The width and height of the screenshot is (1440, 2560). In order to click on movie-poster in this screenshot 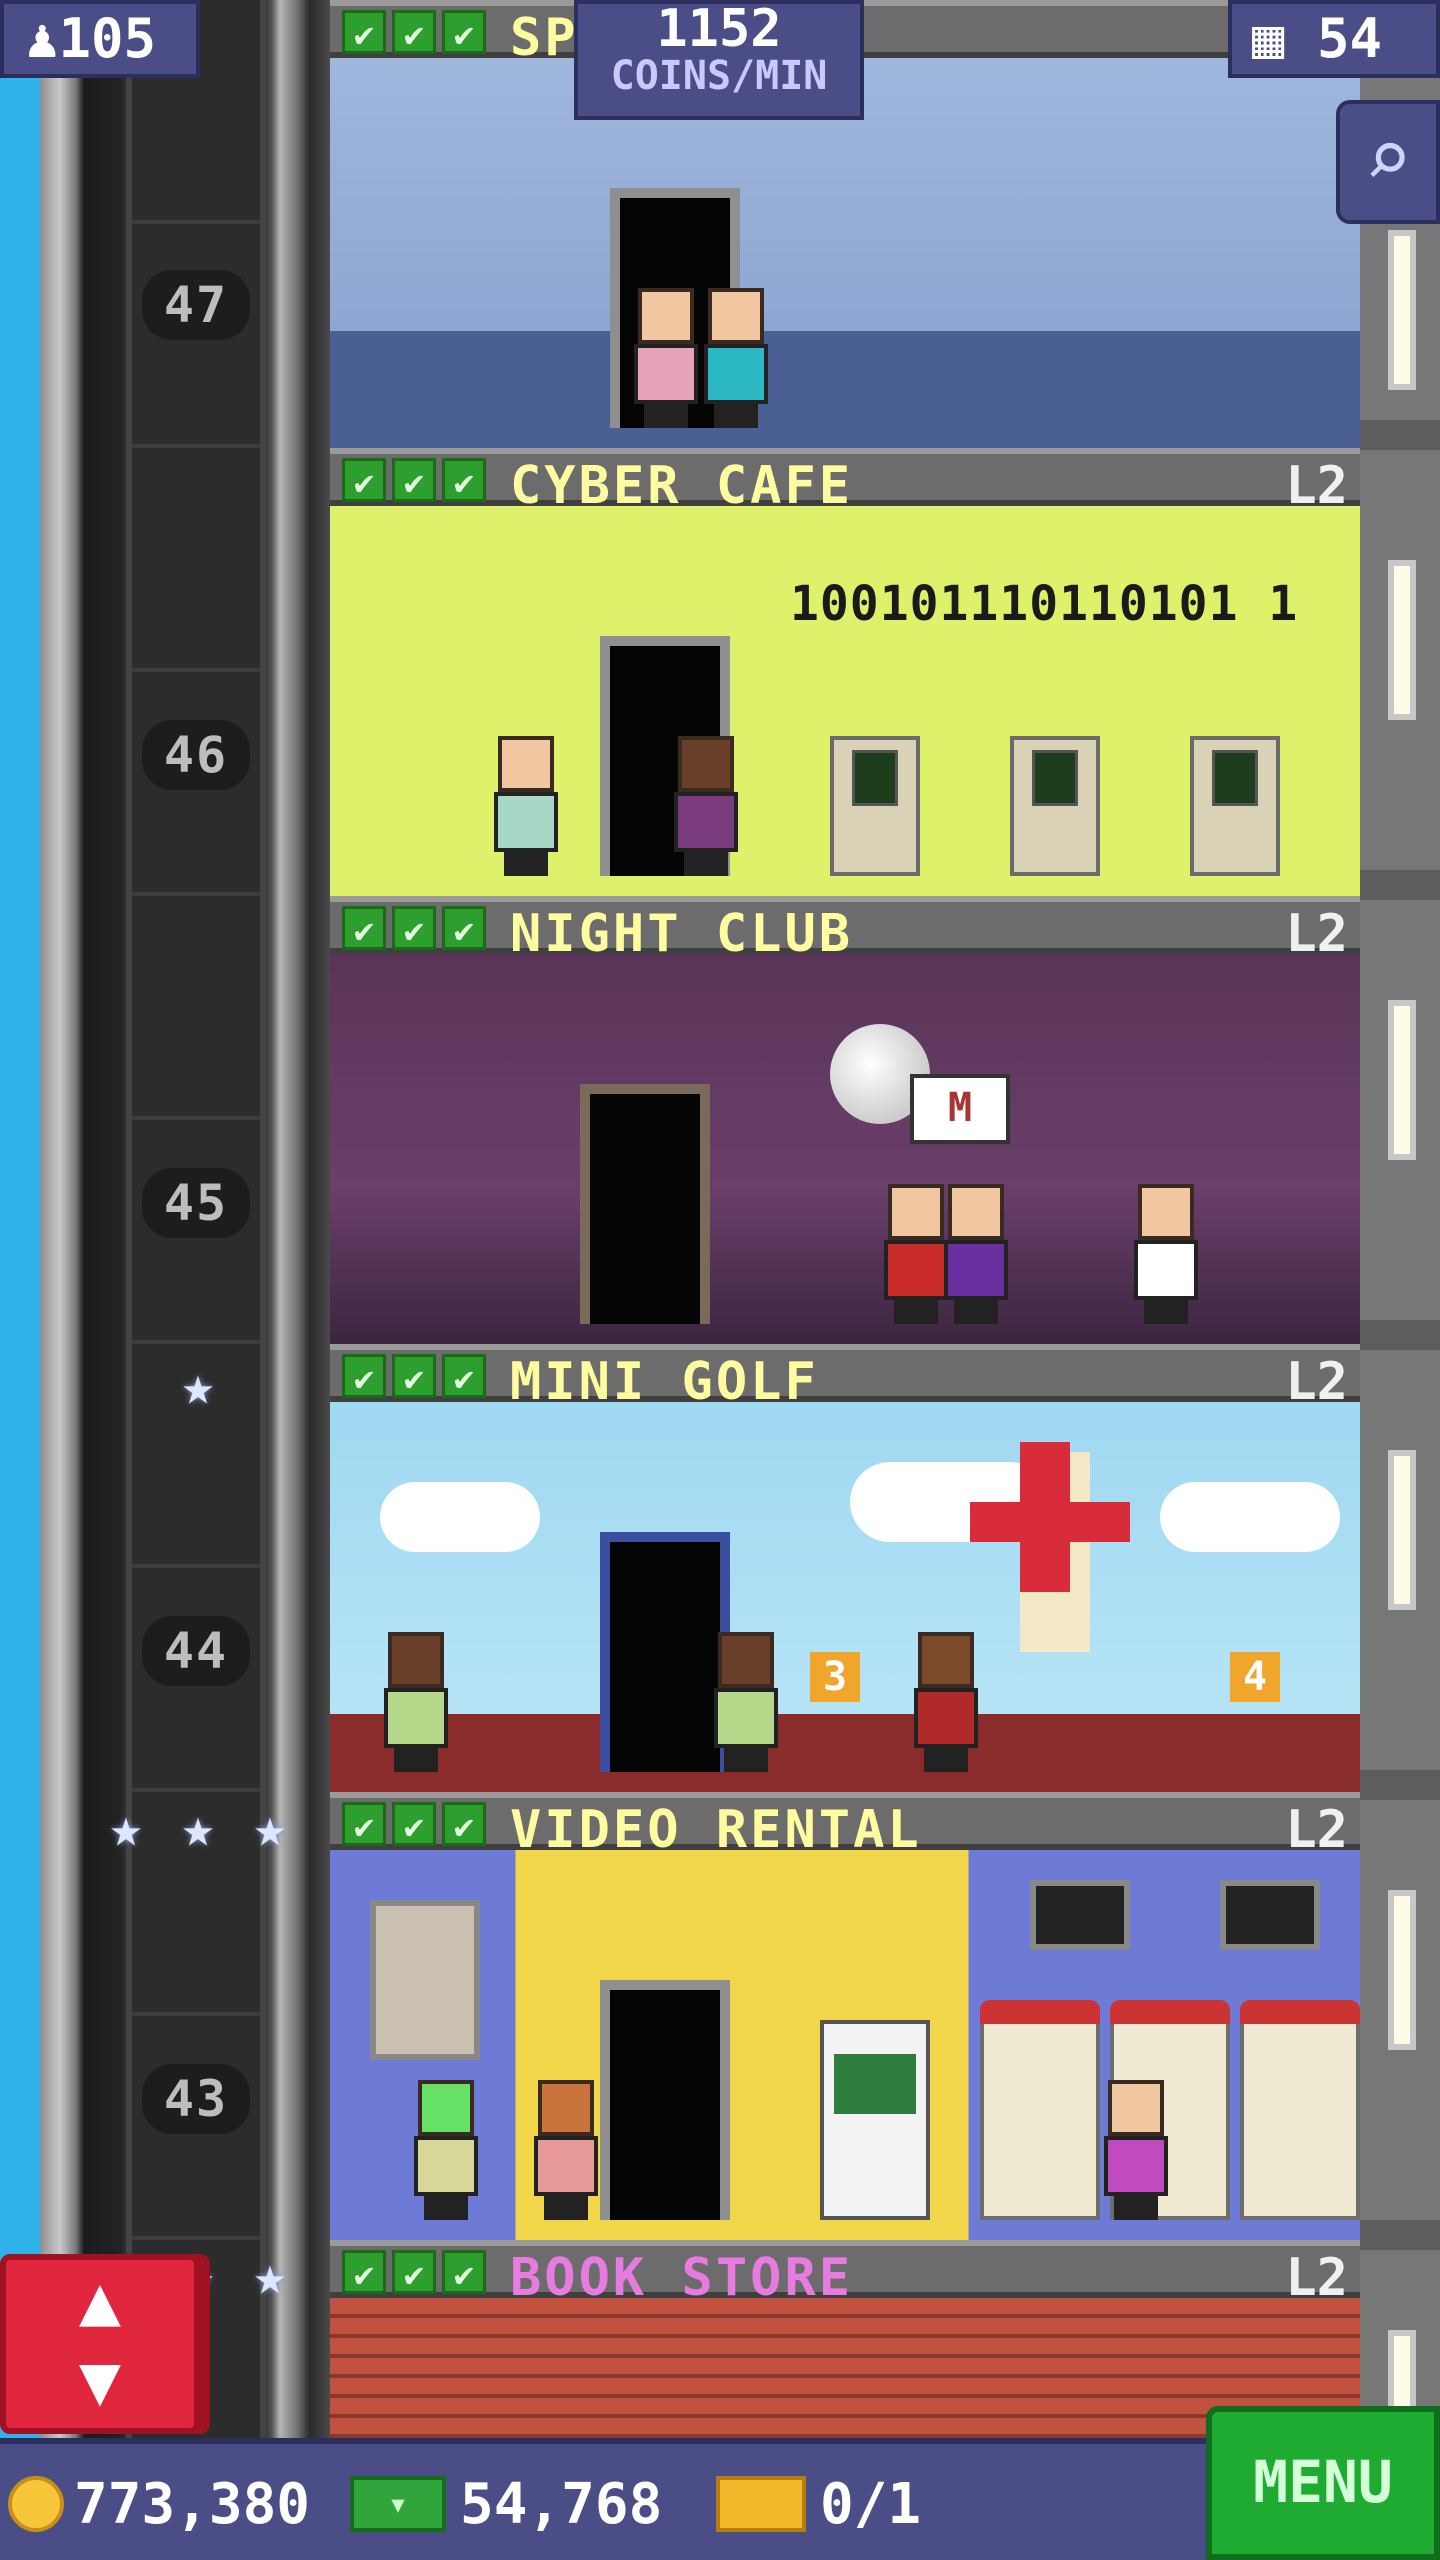, I will do `click(425, 1980)`.